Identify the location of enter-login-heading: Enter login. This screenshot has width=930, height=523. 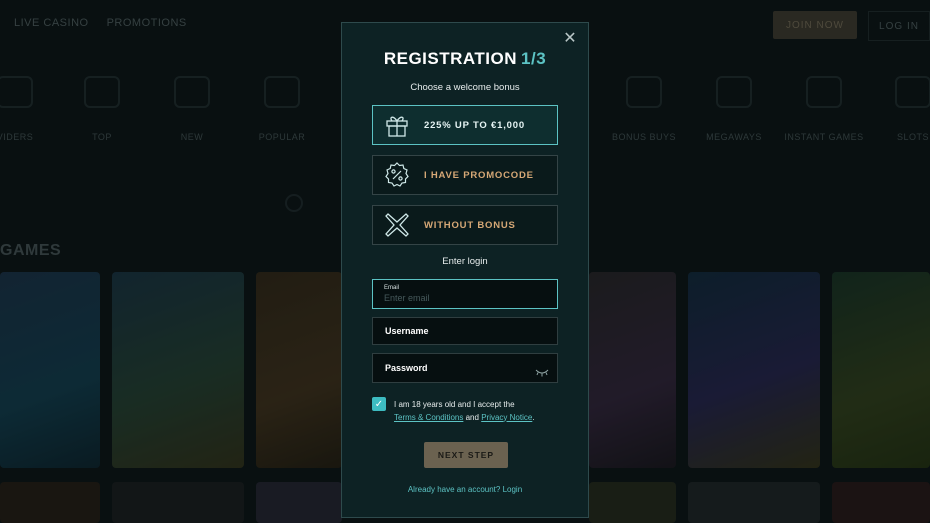
(465, 261).